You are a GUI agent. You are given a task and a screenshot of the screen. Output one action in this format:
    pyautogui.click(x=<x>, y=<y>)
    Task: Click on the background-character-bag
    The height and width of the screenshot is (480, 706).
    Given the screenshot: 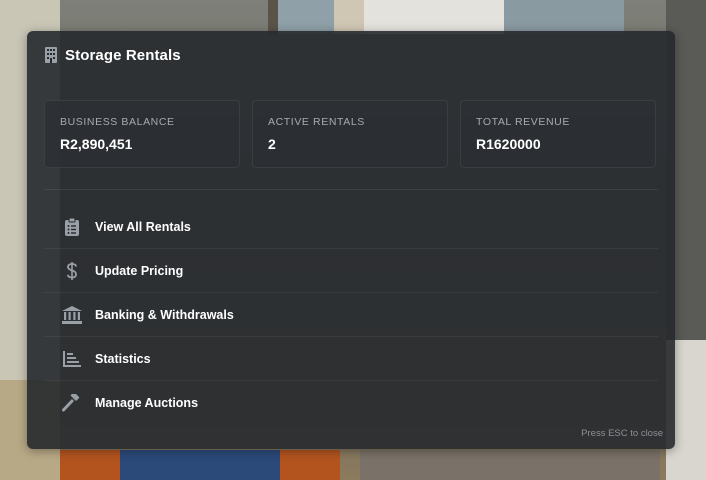 What is the action you would take?
    pyautogui.click(x=200, y=465)
    